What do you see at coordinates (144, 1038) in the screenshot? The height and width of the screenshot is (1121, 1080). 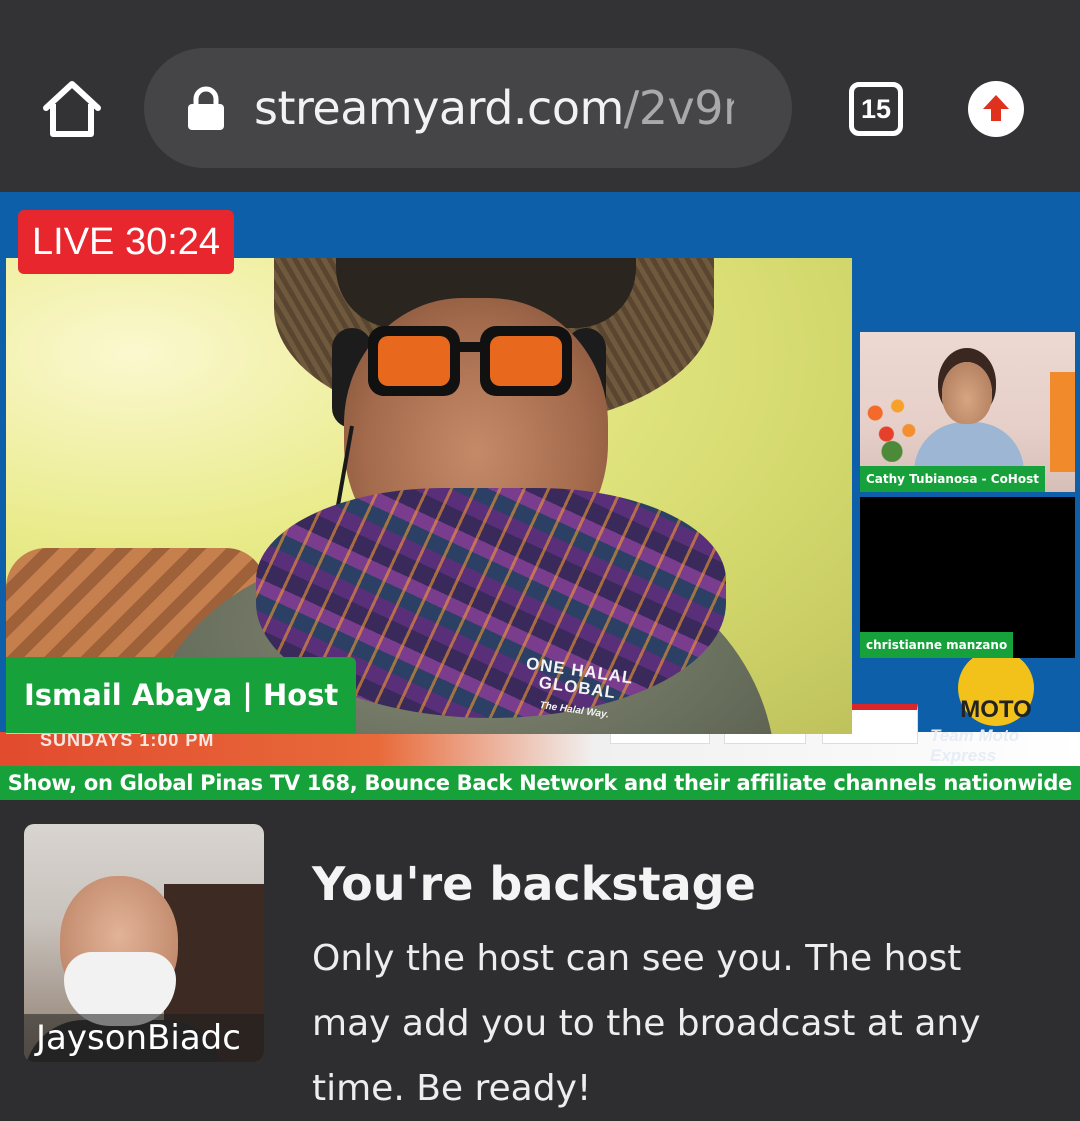 I see `self-name-label: JaysonBiadc` at bounding box center [144, 1038].